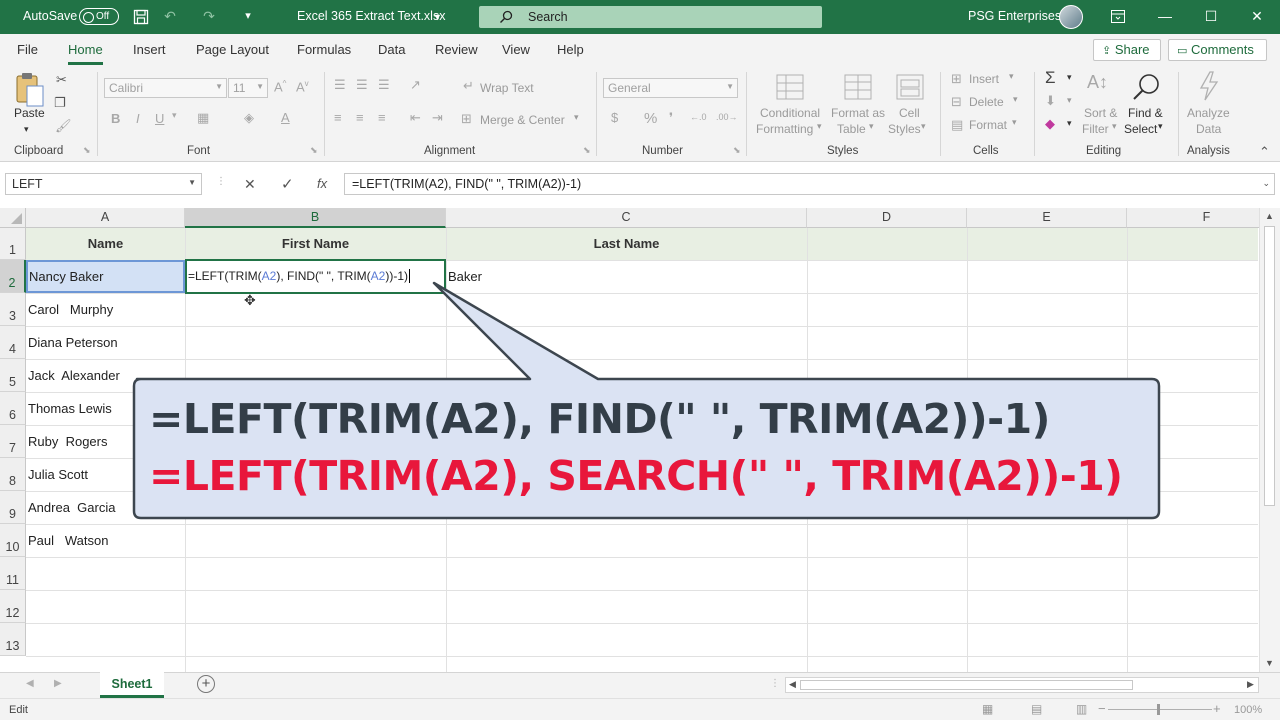  I want to click on clear-icon: ◆, so click(1050, 124).